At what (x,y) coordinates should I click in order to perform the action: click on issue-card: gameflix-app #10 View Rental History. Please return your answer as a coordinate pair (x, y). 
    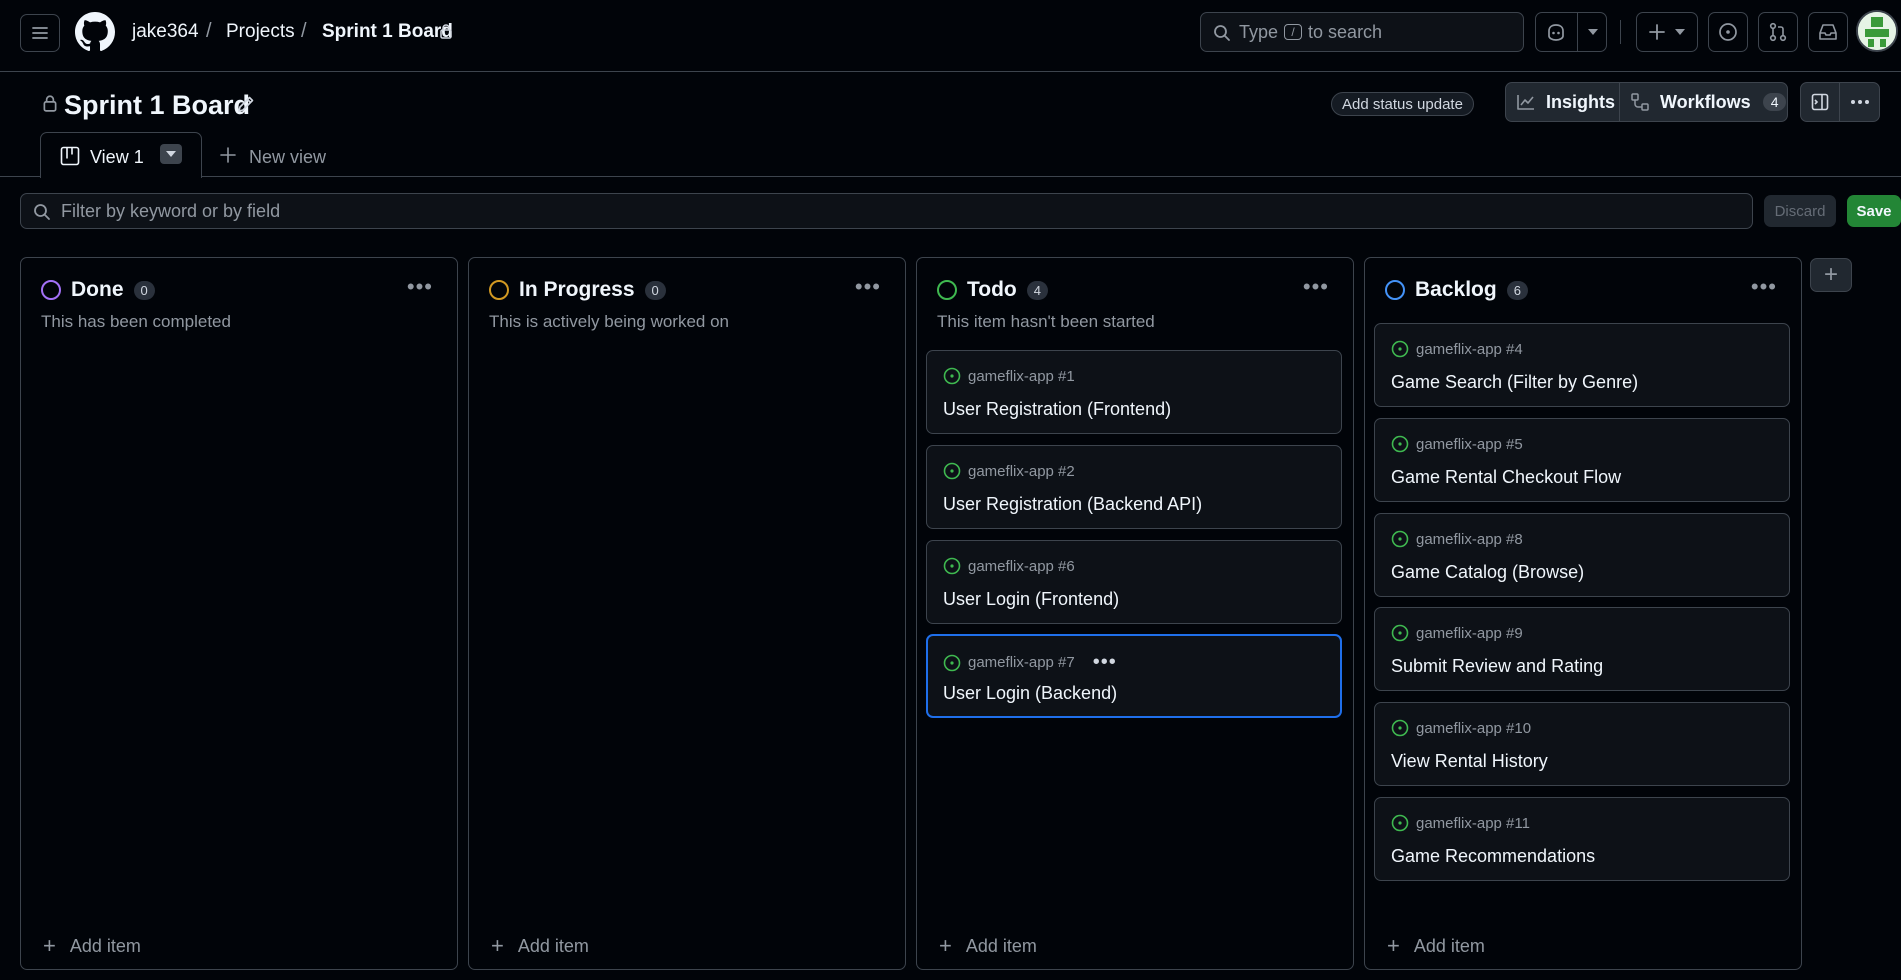
    Looking at the image, I should click on (1582, 744).